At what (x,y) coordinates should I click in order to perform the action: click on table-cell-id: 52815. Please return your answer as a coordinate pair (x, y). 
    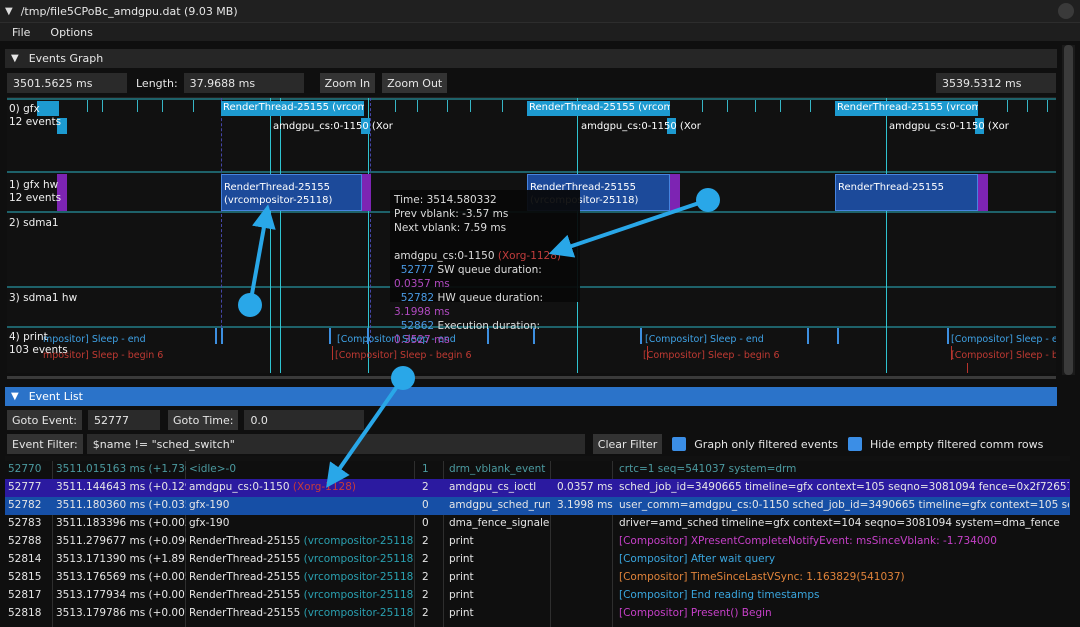
    Looking at the image, I should click on (25, 577).